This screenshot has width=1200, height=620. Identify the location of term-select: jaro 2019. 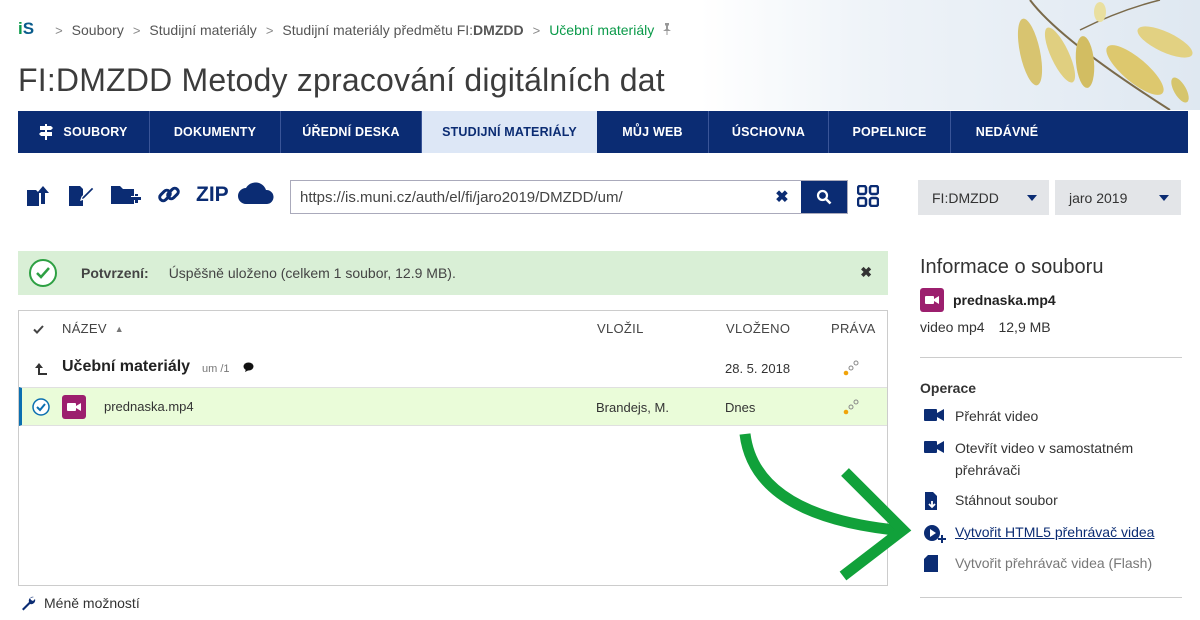
(1118, 197).